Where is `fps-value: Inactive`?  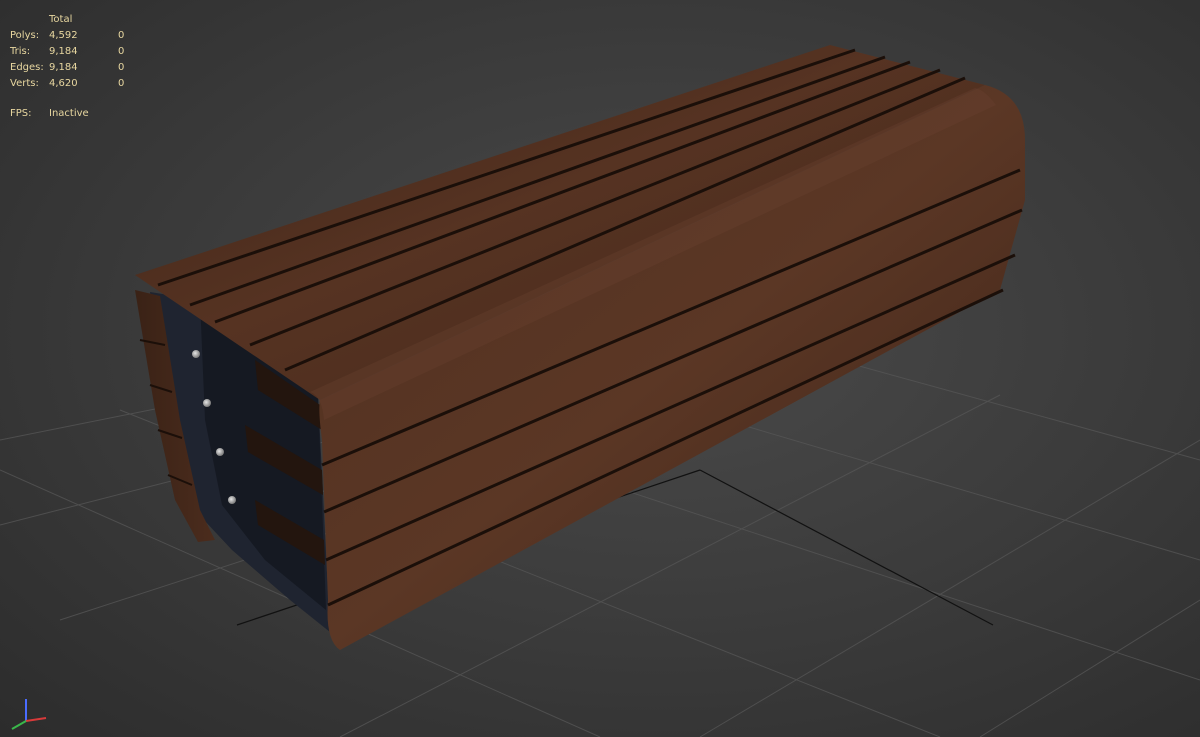
fps-value: Inactive is located at coordinates (69, 113).